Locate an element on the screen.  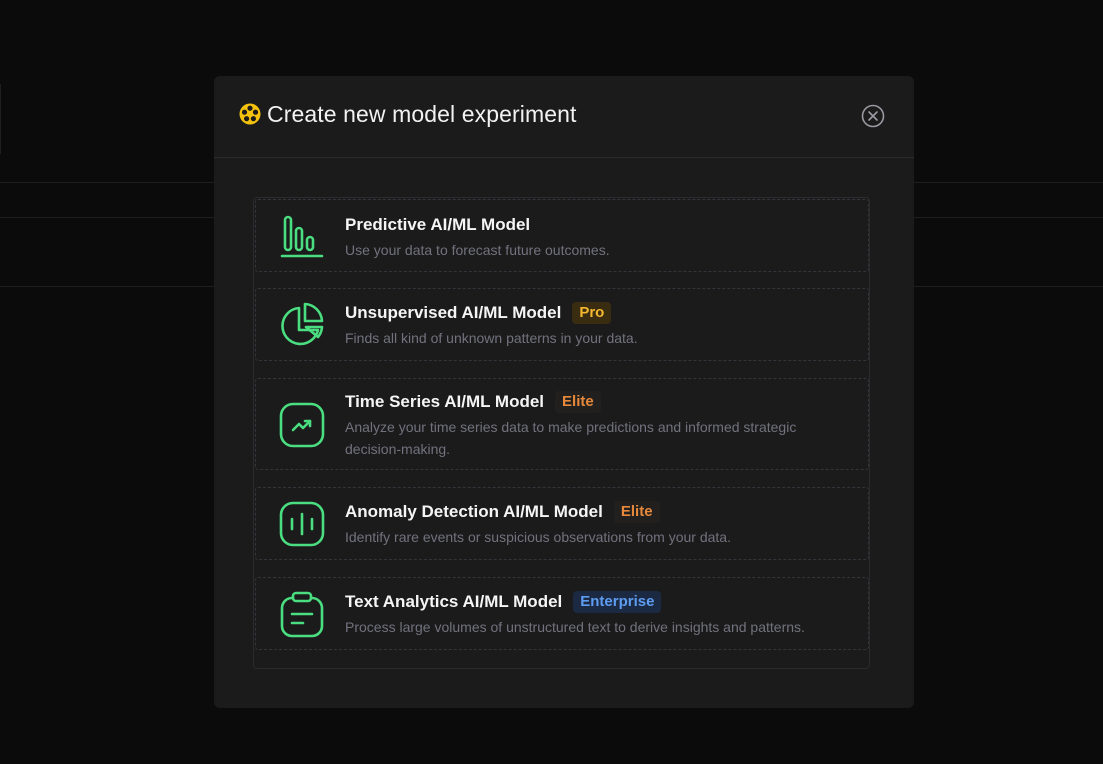
background-divider is located at coordinates (0, 119).